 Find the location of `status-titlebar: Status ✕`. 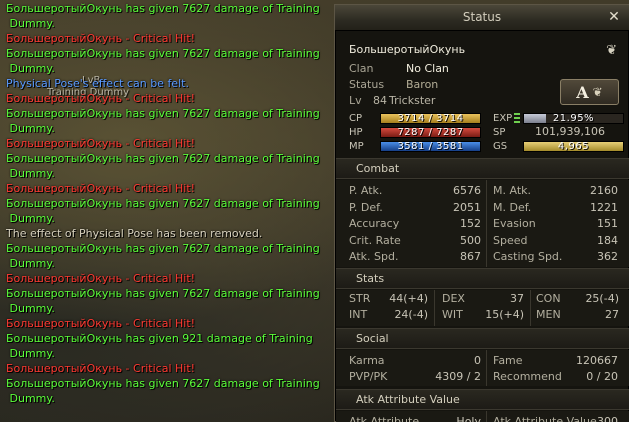

status-titlebar: Status ✕ is located at coordinates (482, 18).